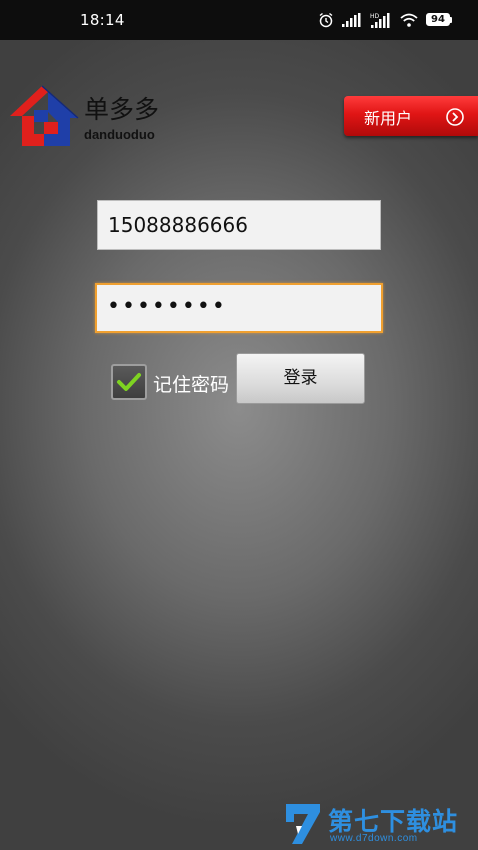 The width and height of the screenshot is (478, 850). What do you see at coordinates (122, 109) in the screenshot?
I see `brand-name: 单多多` at bounding box center [122, 109].